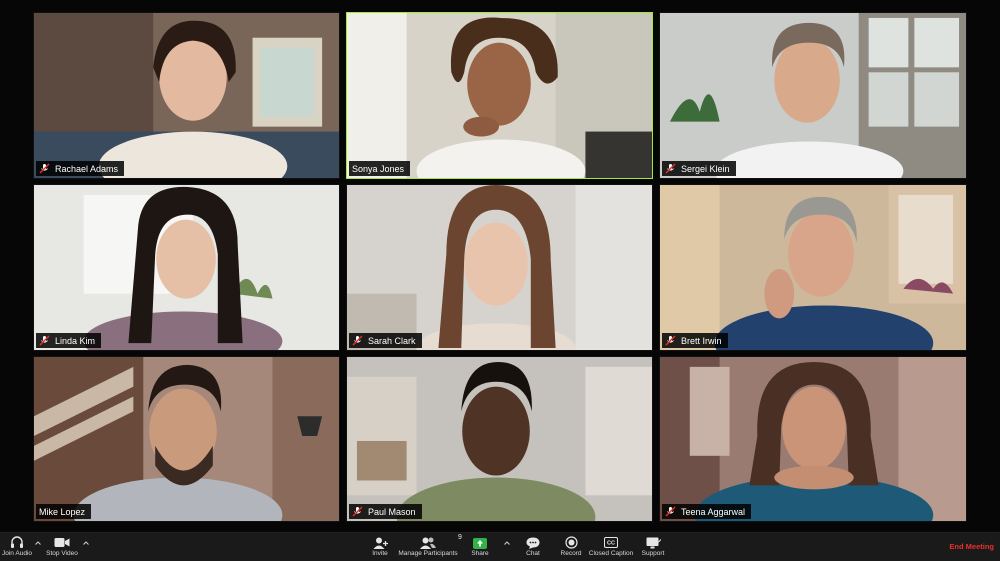  Describe the element at coordinates (571, 542) in the screenshot. I see `record-icon` at that location.